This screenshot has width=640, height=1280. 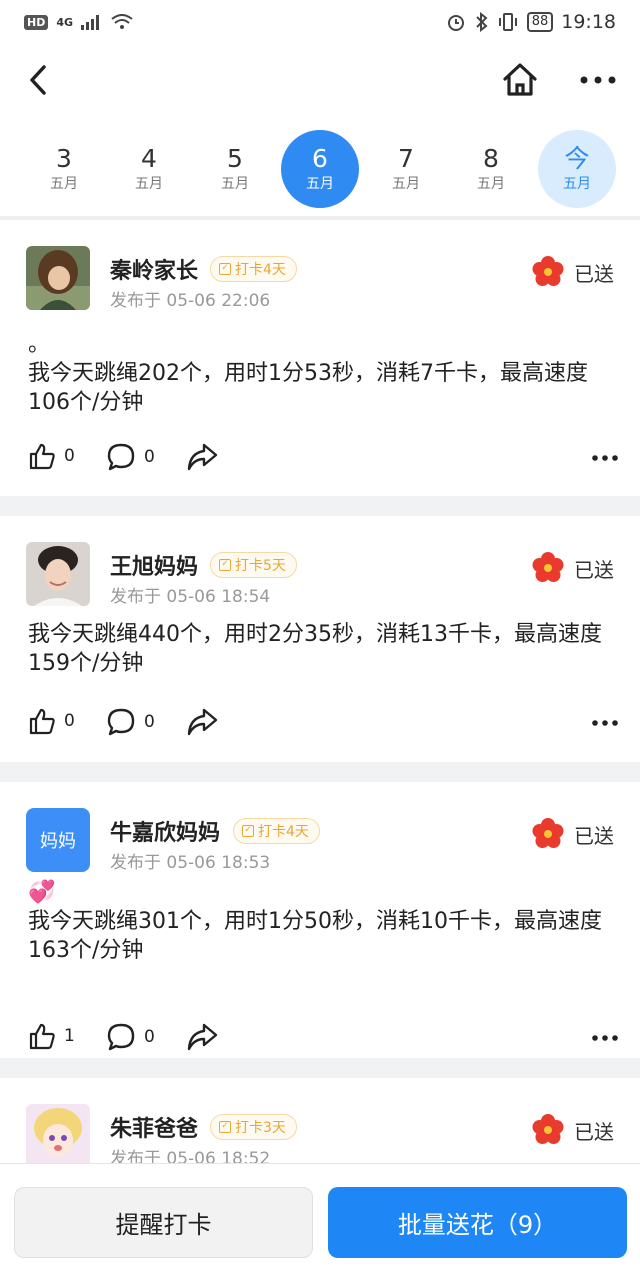 I want to click on post-content: 我今天跳绳440个，用时2分35秒，消耗13千卡，最高速度159个/分钟, so click(x=323, y=649).